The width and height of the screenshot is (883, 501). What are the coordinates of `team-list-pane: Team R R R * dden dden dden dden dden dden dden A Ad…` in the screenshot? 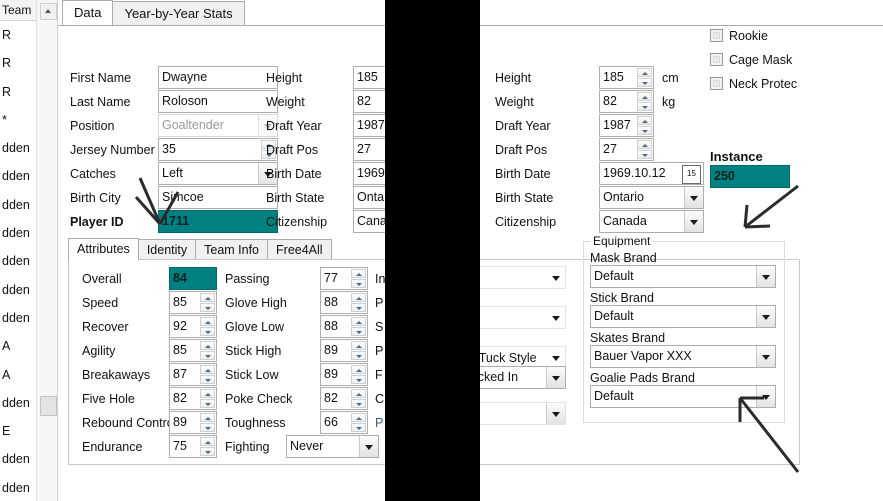 It's located at (29, 250).